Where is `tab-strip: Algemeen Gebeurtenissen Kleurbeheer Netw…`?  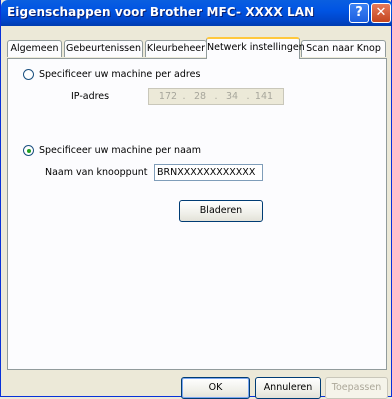
tab-strip: Algemeen Gebeurtenissen Kleurbeheer Netw… is located at coordinates (197, 48).